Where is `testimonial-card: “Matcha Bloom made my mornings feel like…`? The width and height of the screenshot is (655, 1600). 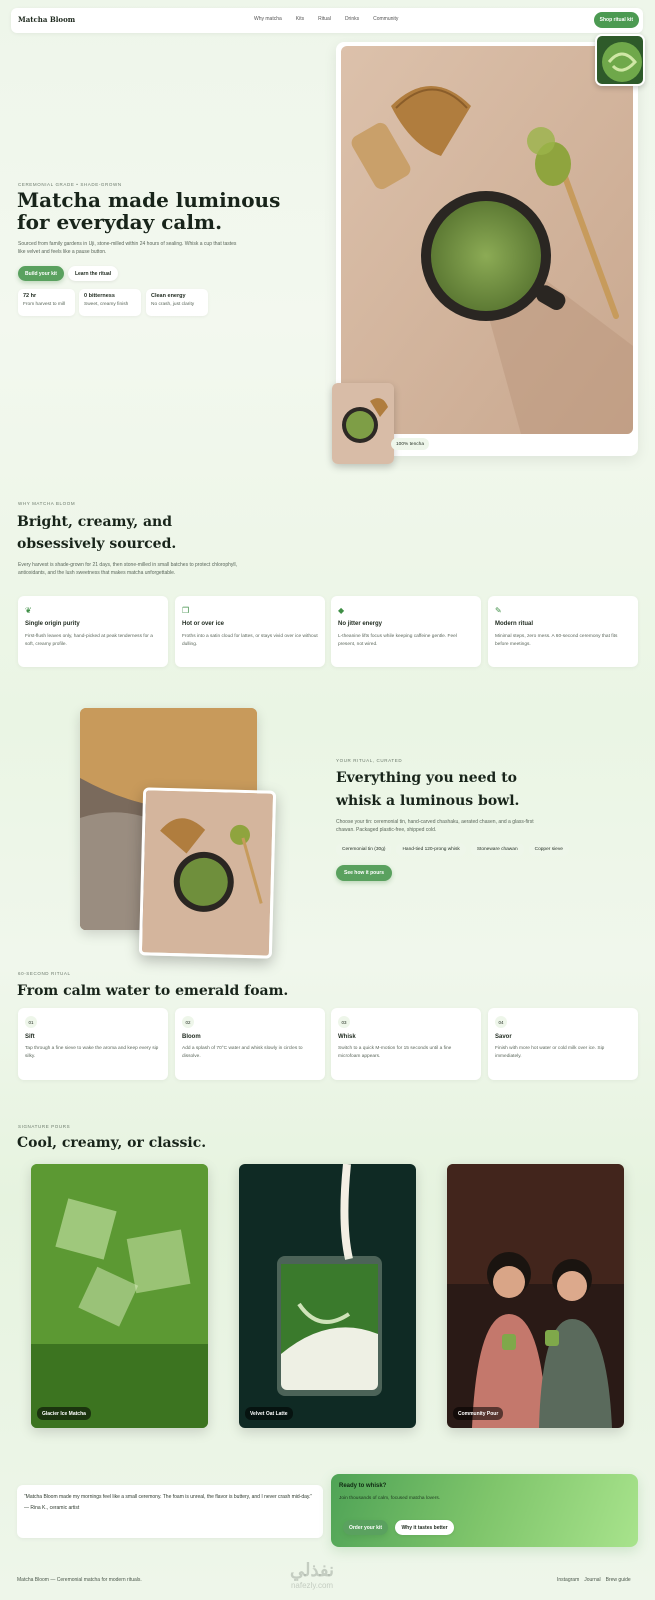
testimonial-card: “Matcha Bloom made my mornings feel like… is located at coordinates (170, 1511).